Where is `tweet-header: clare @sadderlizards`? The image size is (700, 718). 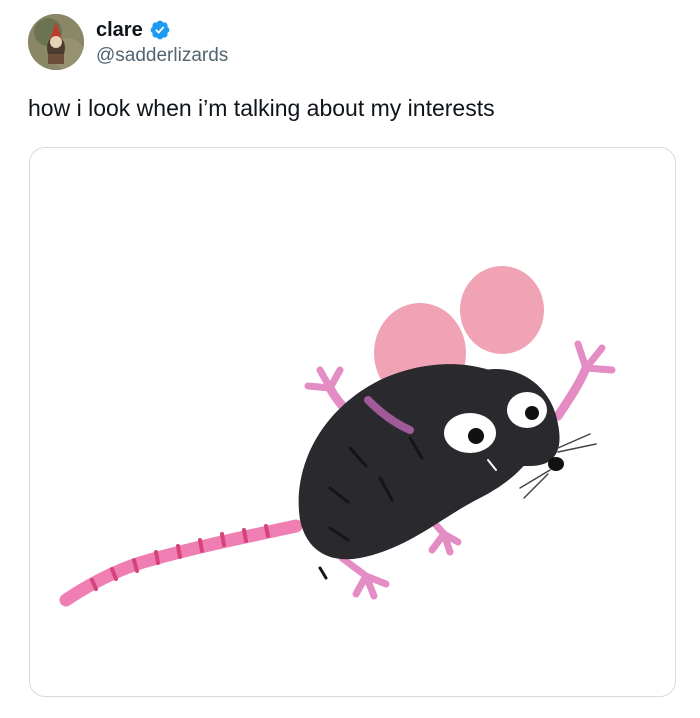 tweet-header: clare @sadderlizards is located at coordinates (128, 42).